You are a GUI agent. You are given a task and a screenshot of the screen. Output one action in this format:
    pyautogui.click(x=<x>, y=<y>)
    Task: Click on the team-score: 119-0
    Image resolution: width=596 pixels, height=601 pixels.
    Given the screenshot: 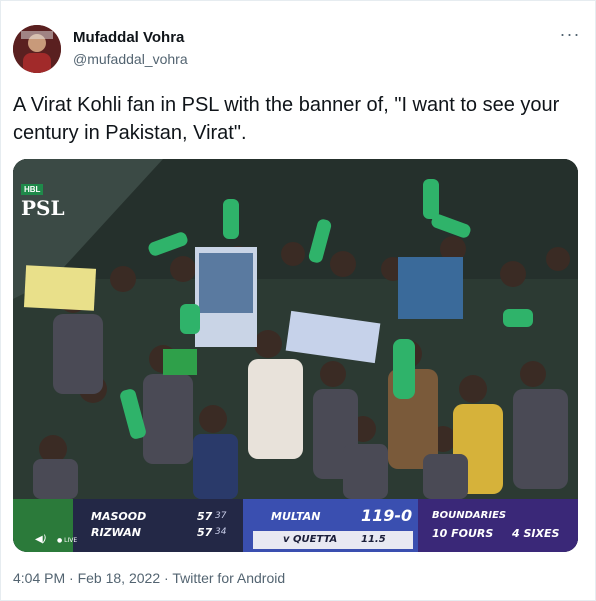 What is the action you would take?
    pyautogui.click(x=387, y=515)
    